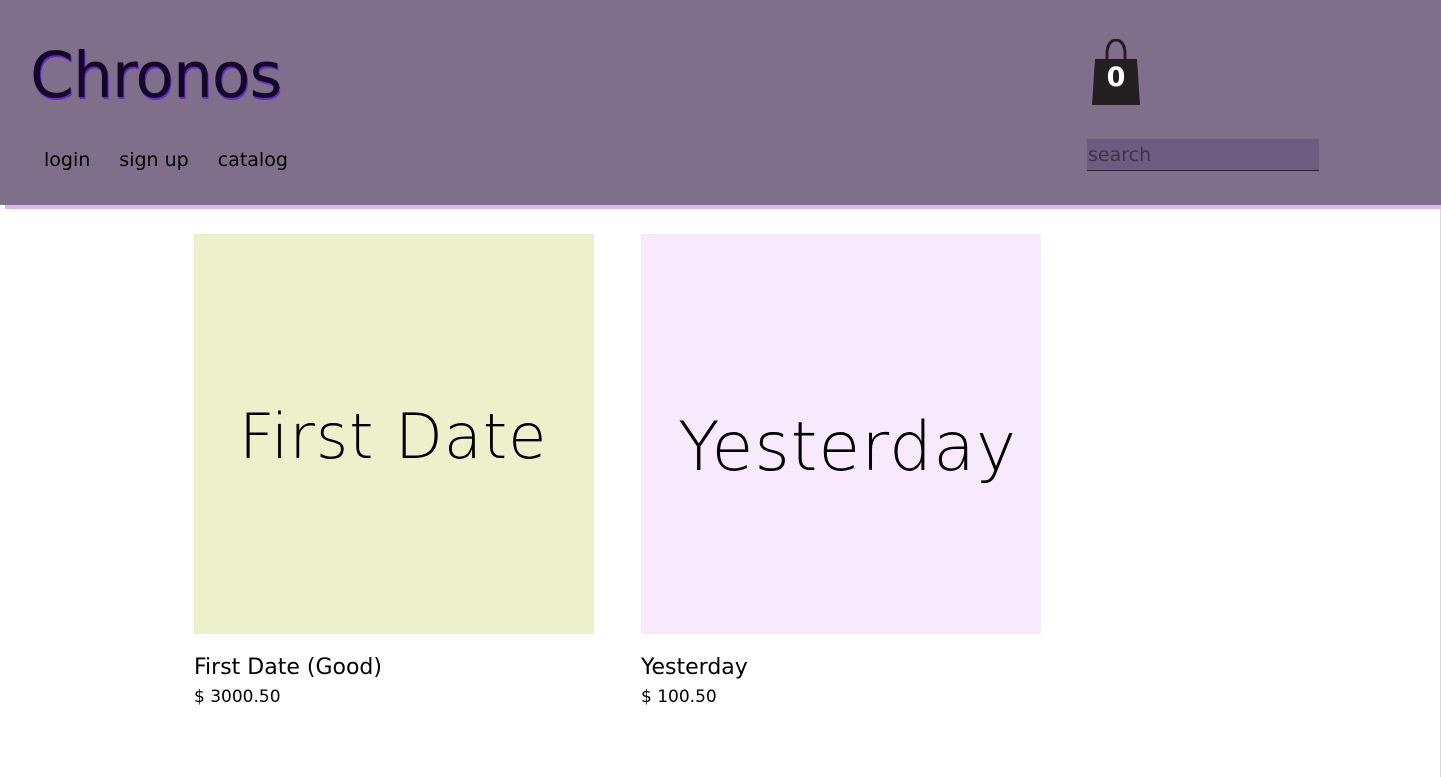  Describe the element at coordinates (1203, 155) in the screenshot. I see `search-input` at that location.